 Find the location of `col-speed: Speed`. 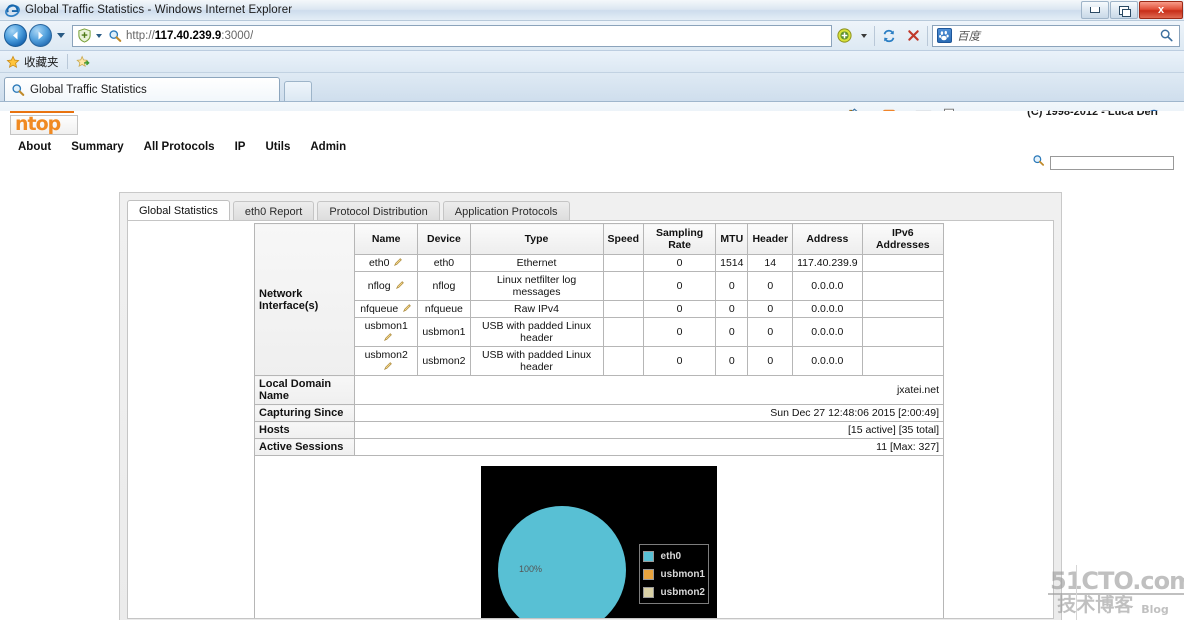

col-speed: Speed is located at coordinates (623, 239).